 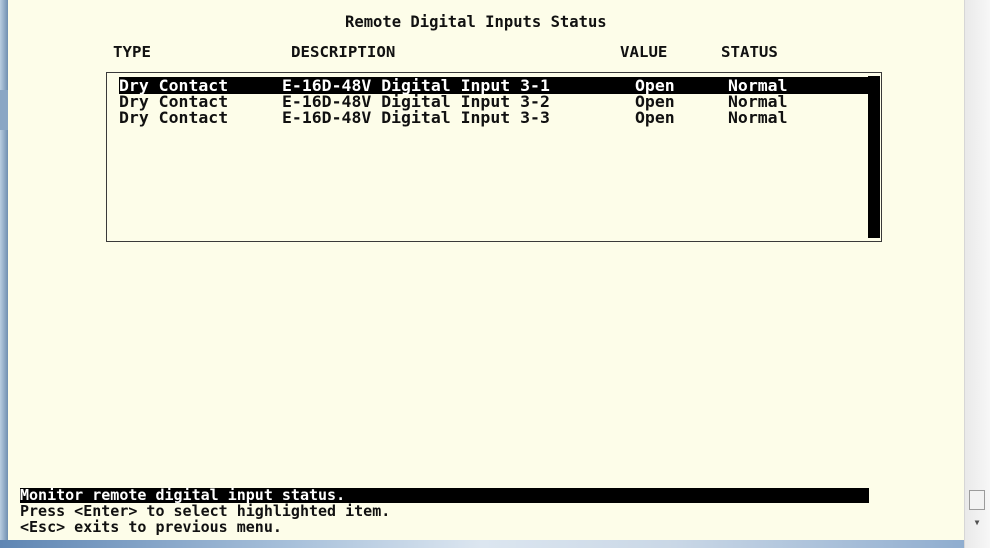 What do you see at coordinates (151, 527) in the screenshot?
I see `help-line-esc: <Esc> exits to previous menu.` at bounding box center [151, 527].